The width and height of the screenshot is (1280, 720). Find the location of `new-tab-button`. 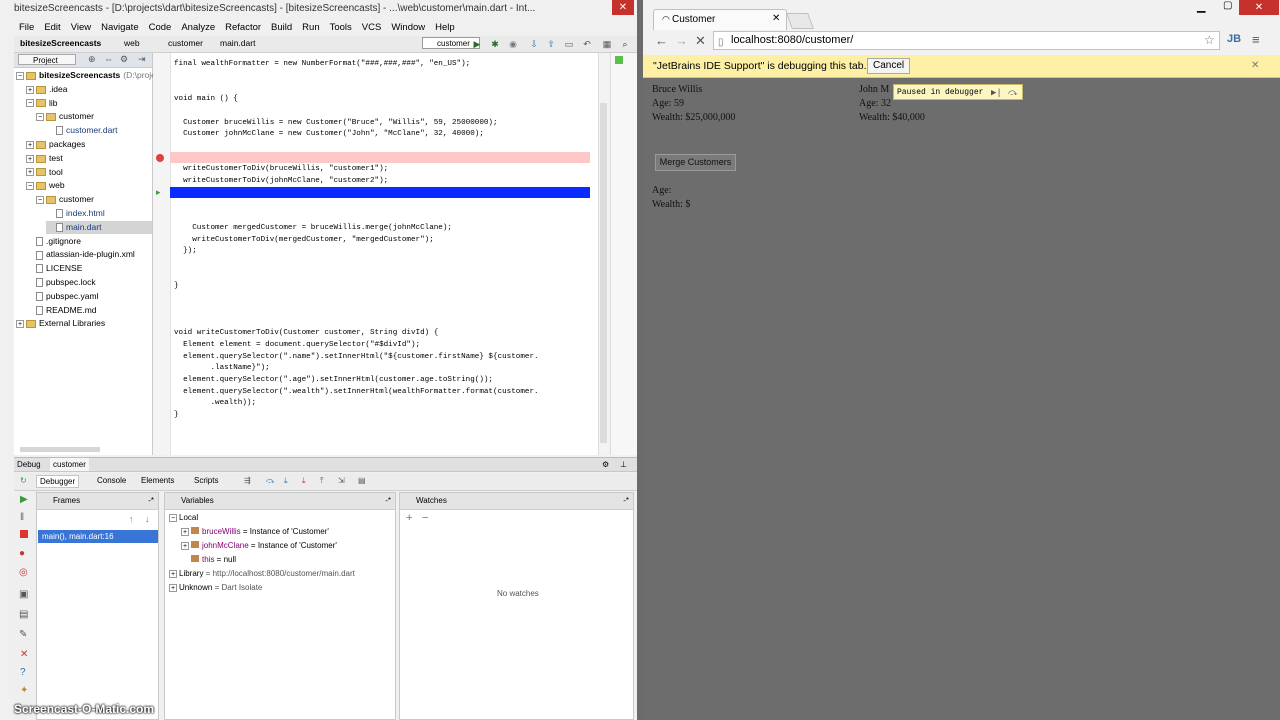

new-tab-button is located at coordinates (800, 21).